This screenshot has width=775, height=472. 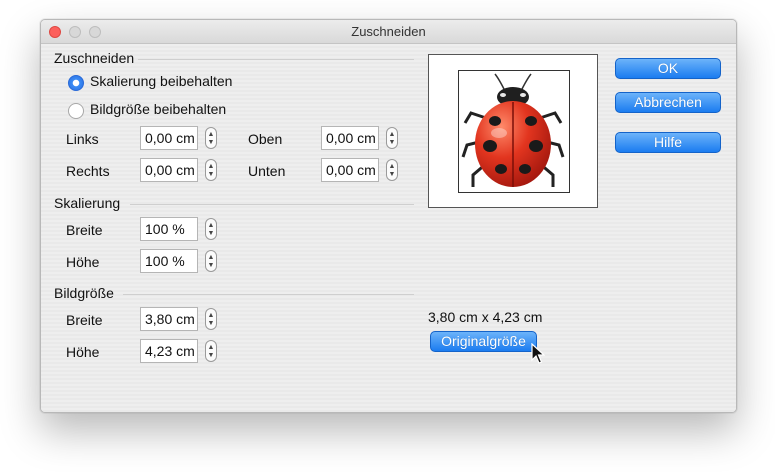 I want to click on right-label: Rechts, so click(x=88, y=171).